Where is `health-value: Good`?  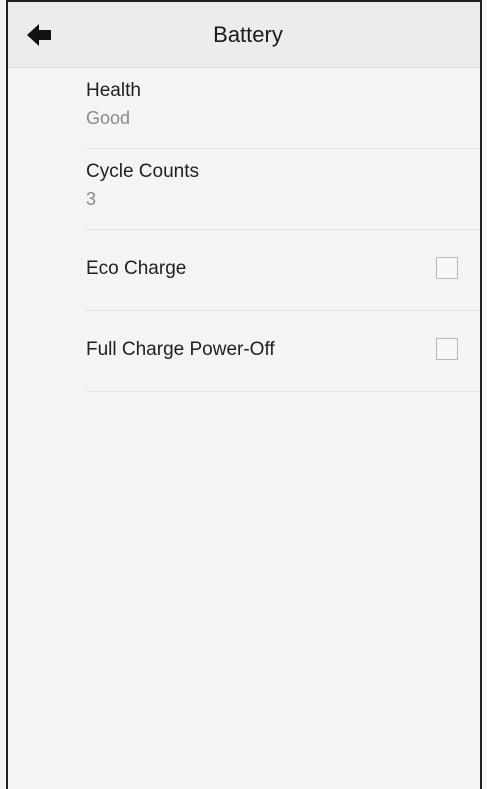 health-value: Good is located at coordinates (108, 118).